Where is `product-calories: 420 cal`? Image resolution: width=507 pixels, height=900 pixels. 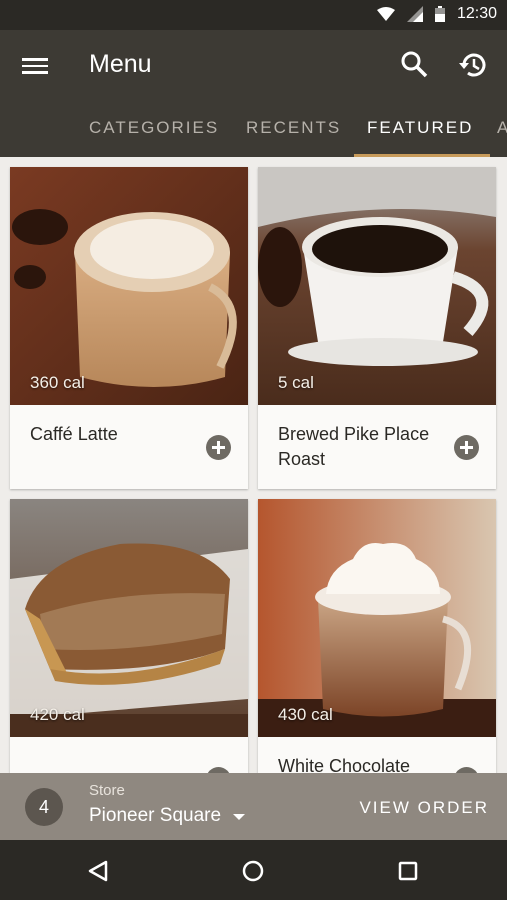
product-calories: 420 cal is located at coordinates (57, 714).